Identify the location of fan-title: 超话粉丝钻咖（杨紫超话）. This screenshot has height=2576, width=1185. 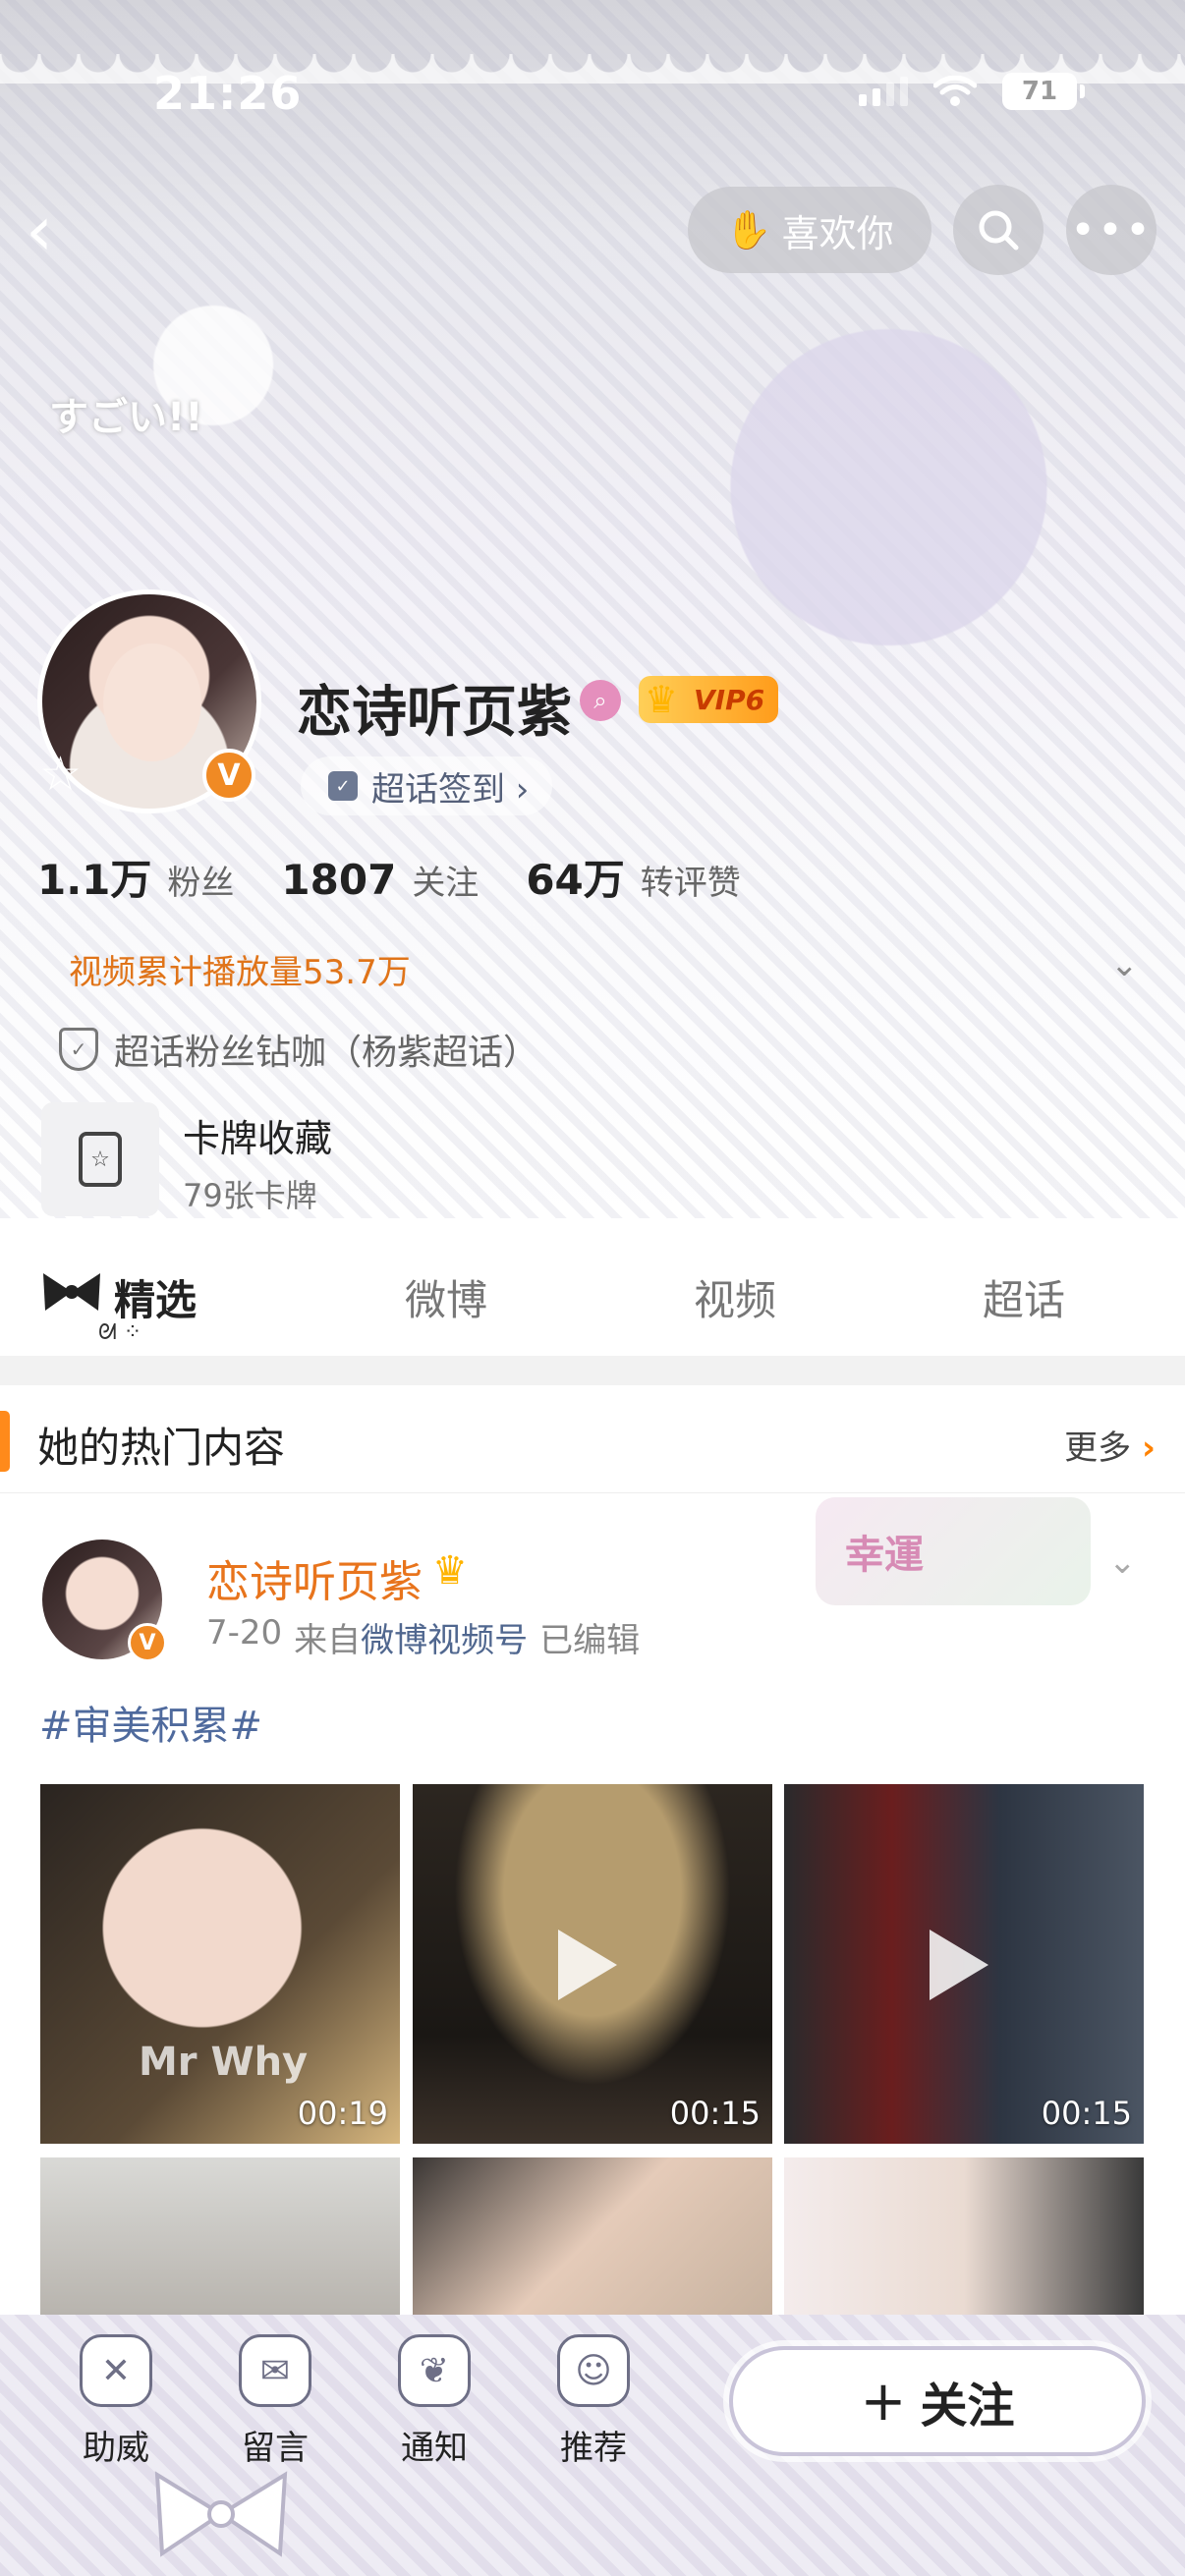
(326, 1053).